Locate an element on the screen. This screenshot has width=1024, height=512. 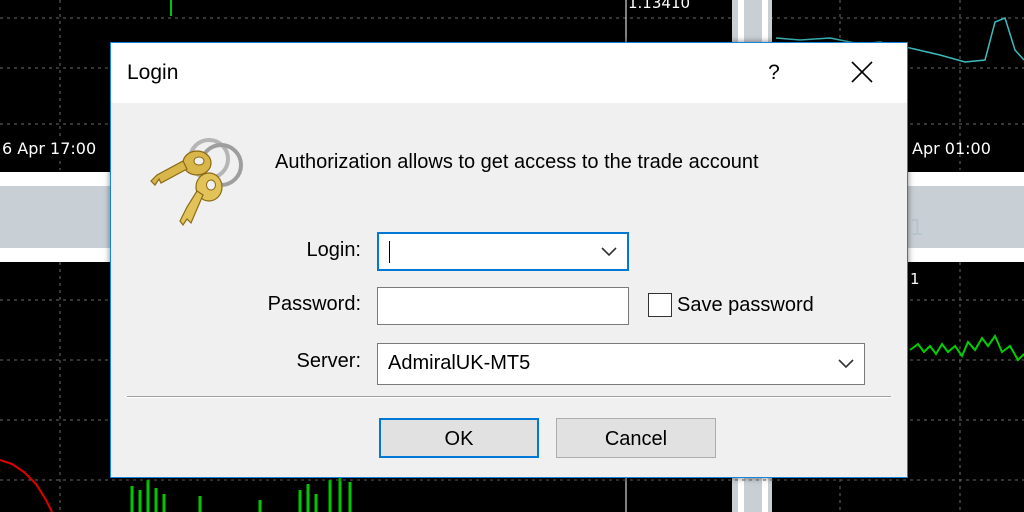
help-button: ? is located at coordinates (774, 73).